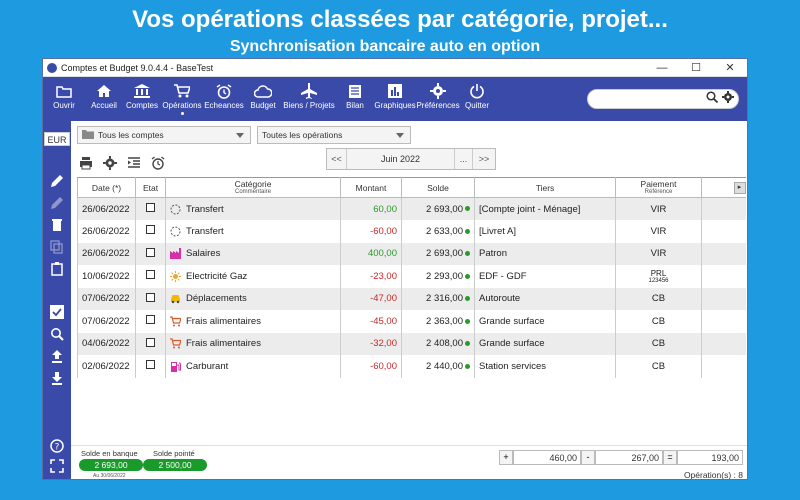  What do you see at coordinates (371, 343) in the screenshot?
I see `row-amount: -32,00` at bounding box center [371, 343].